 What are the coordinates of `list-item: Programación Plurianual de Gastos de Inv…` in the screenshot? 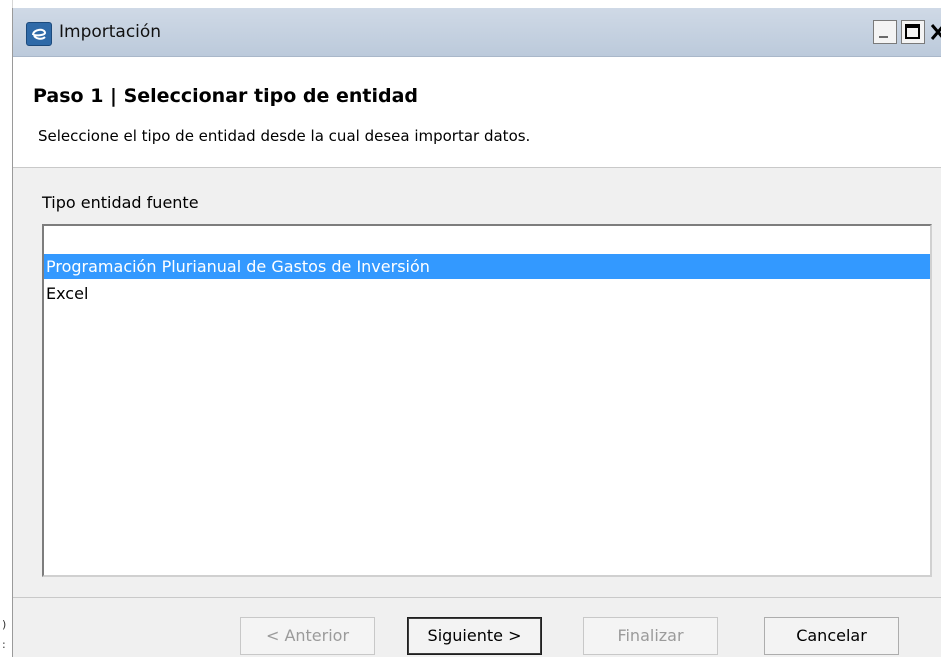 It's located at (487, 266).